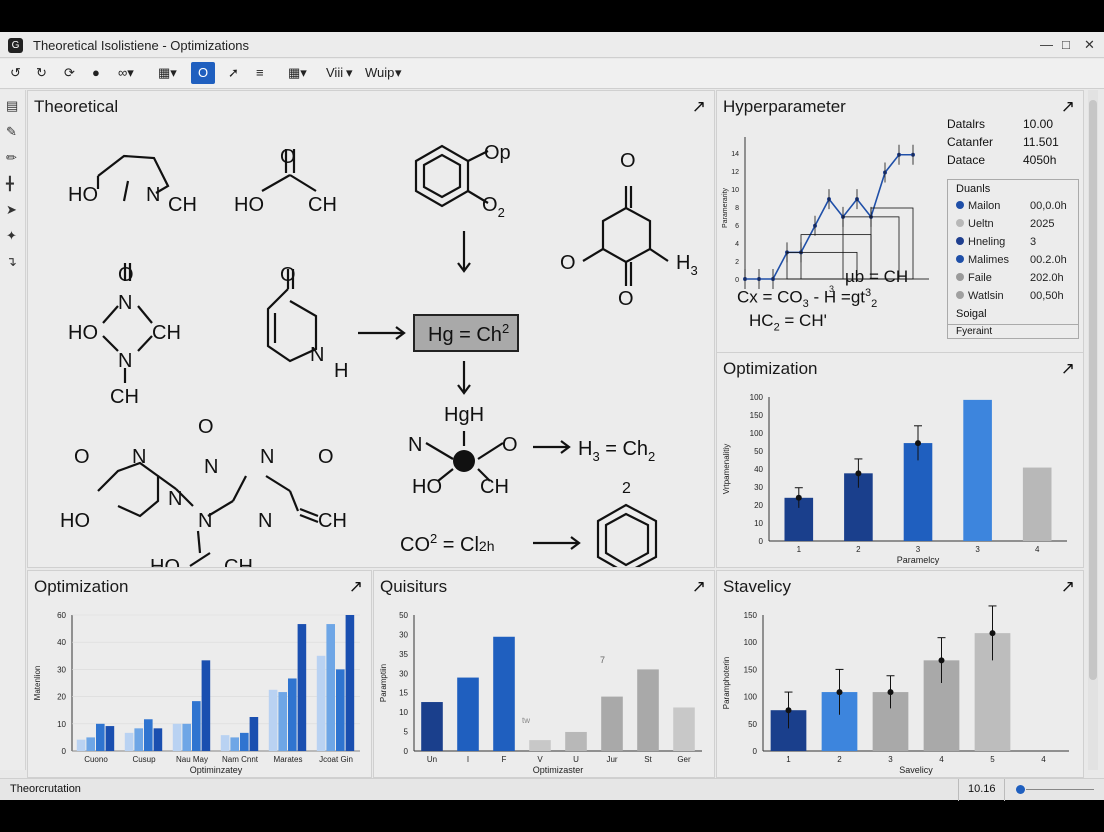 The width and height of the screenshot is (1104, 832). Describe the element at coordinates (334, 73) in the screenshot. I see `view-menu: Viii` at that location.